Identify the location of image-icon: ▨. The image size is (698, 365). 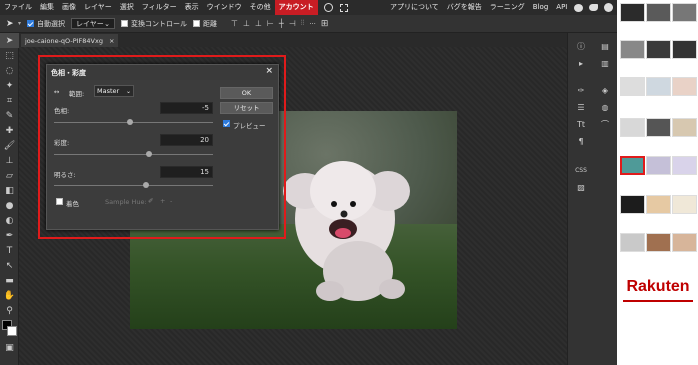
(581, 187).